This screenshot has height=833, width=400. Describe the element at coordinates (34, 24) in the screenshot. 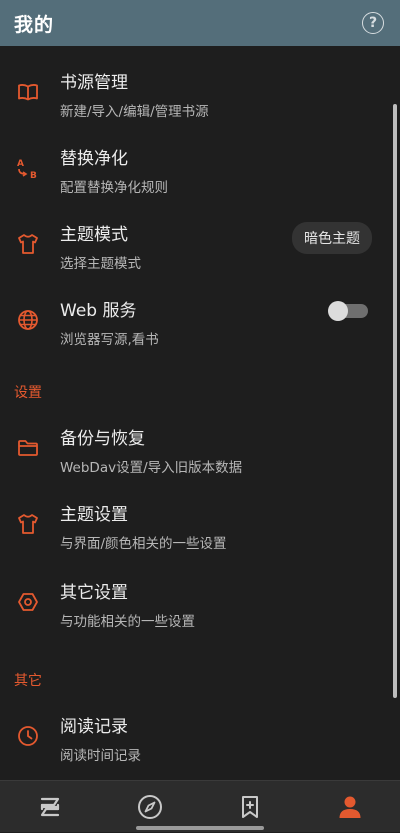

I see `page-title: 我的` at that location.